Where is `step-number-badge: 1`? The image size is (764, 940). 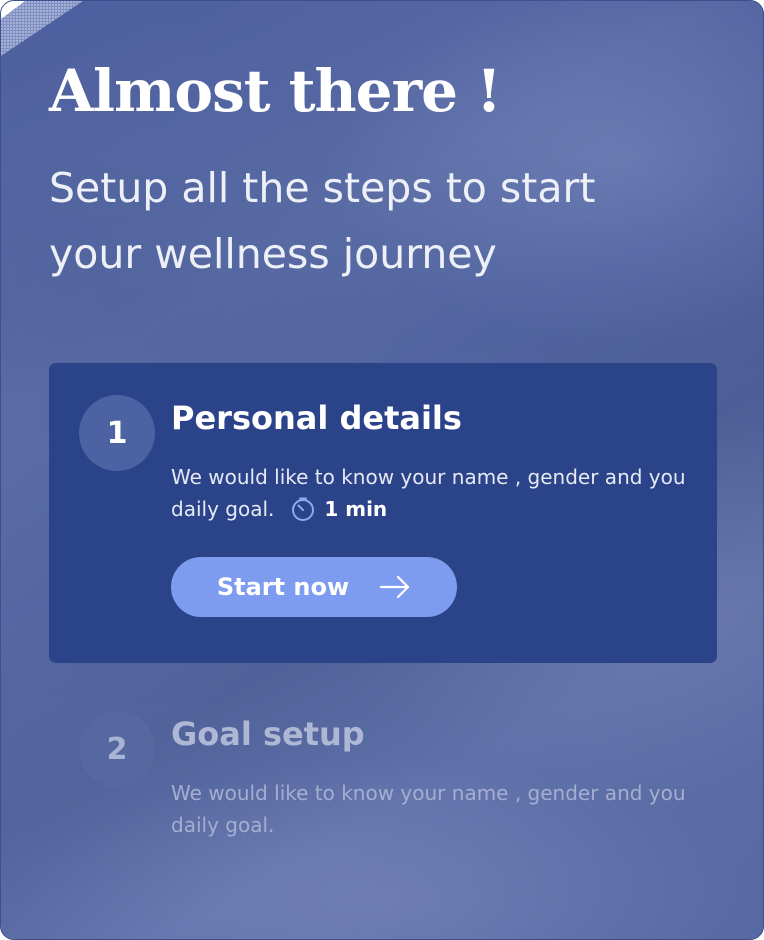
step-number-badge: 1 is located at coordinates (117, 433).